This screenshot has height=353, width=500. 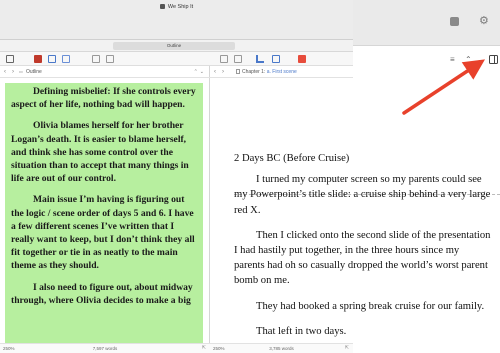 I want to click on menu-icon: ≡, so click(x=452, y=60).